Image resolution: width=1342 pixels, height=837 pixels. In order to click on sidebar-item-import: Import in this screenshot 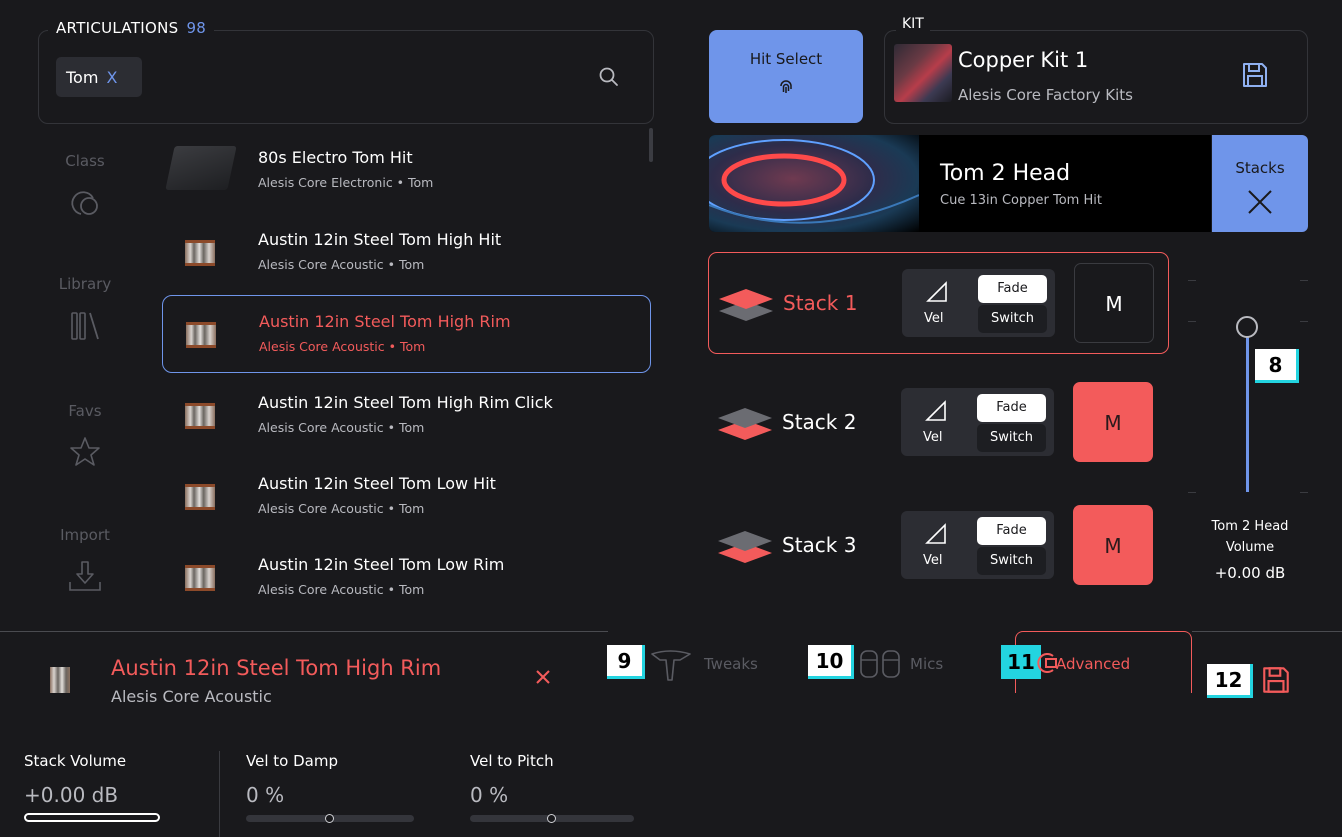, I will do `click(85, 561)`.